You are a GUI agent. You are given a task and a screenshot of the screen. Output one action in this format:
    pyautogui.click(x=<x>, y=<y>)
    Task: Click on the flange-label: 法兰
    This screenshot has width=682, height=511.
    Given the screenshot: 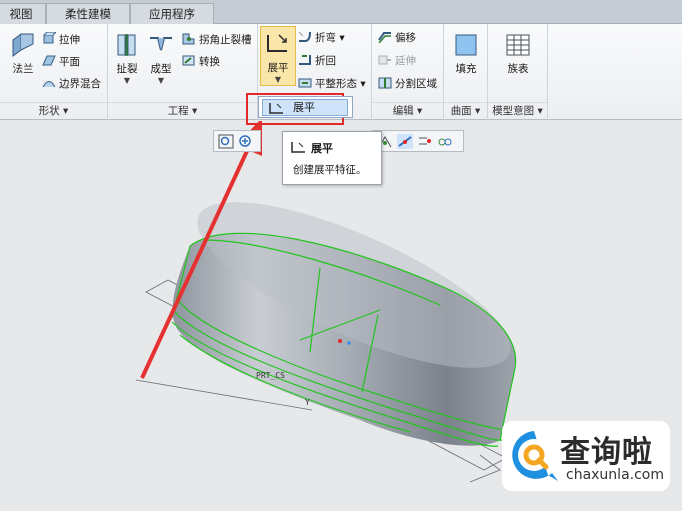 What is the action you would take?
    pyautogui.click(x=23, y=69)
    